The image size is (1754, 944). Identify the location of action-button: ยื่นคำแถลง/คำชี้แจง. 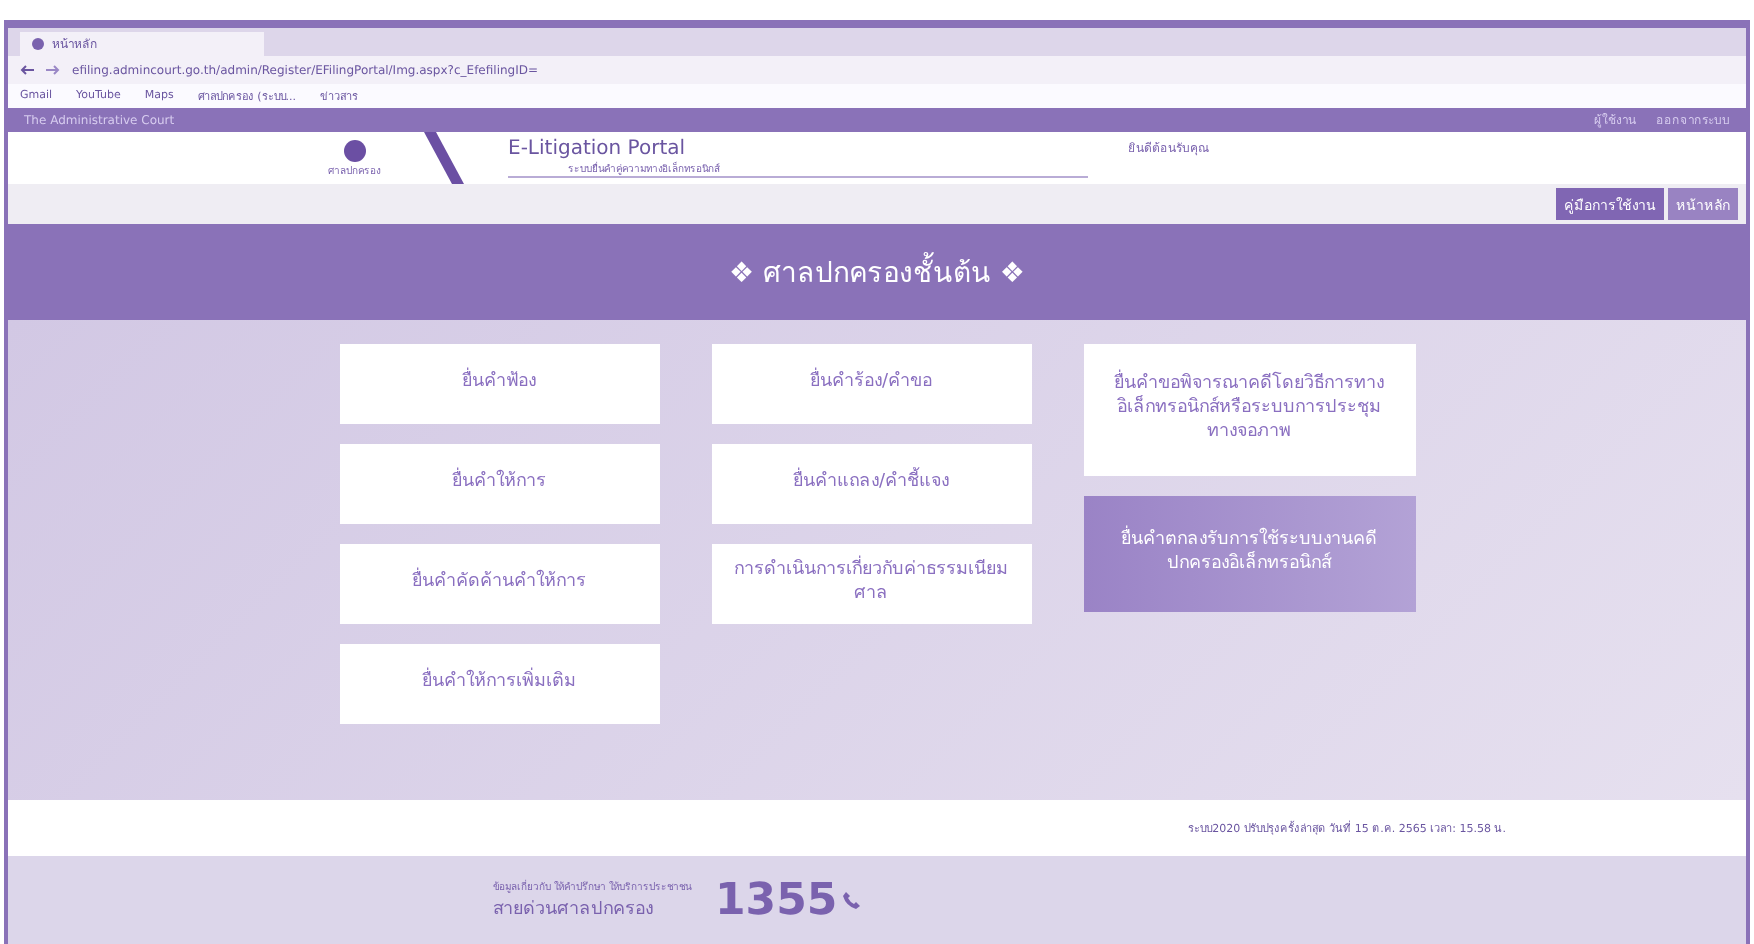
(871, 484).